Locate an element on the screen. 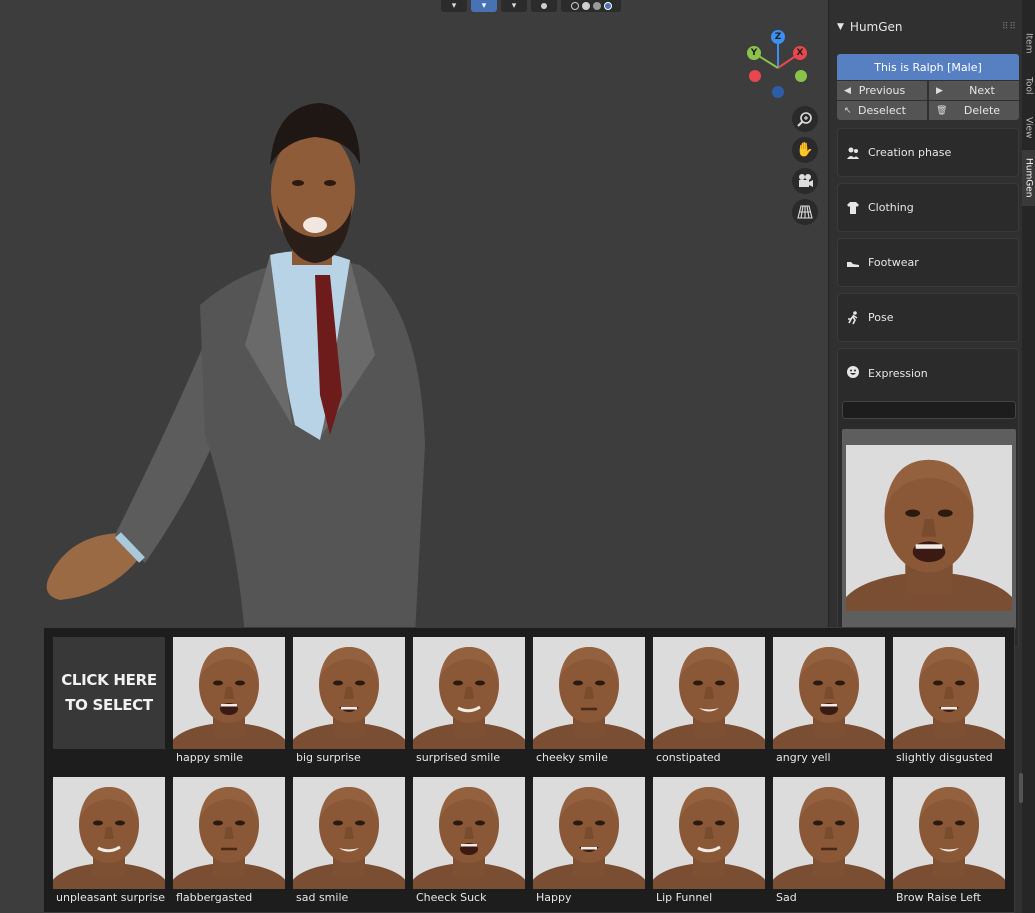 Image resolution: width=1035 pixels, height=913 pixels. tab-humgen: HumGen is located at coordinates (1028, 178).